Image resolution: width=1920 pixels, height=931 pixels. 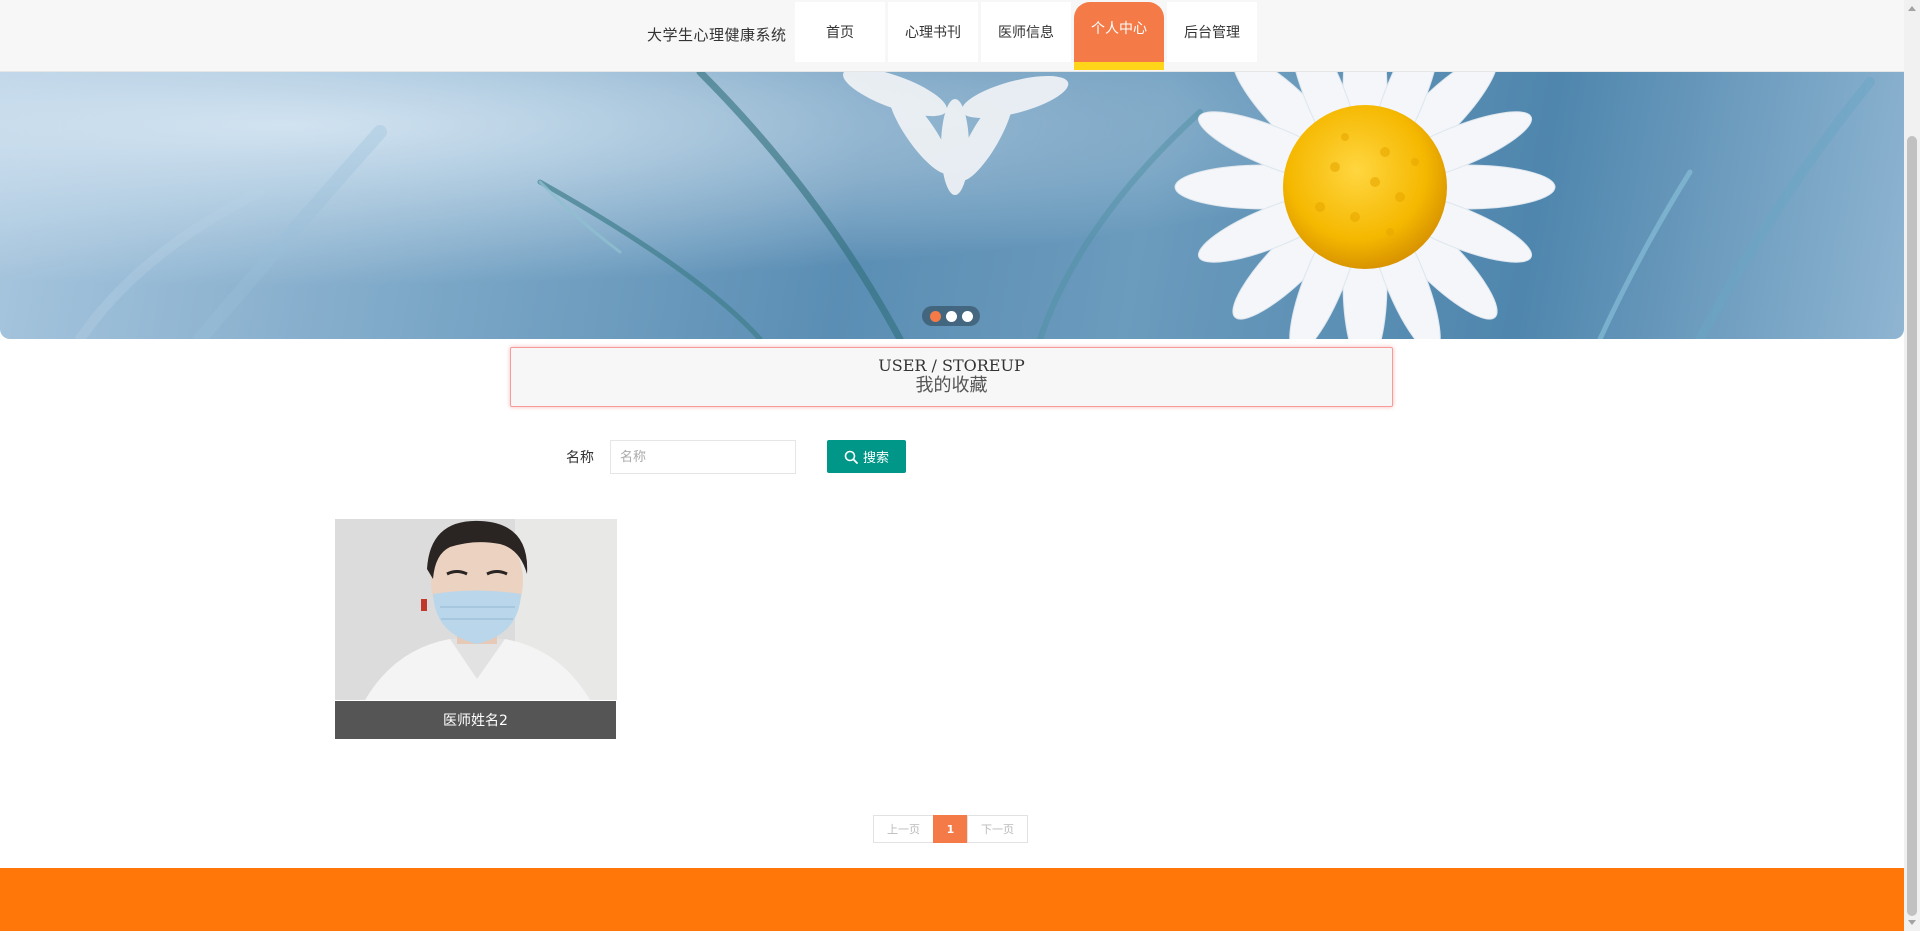 What do you see at coordinates (851, 457) in the screenshot?
I see `search-icon` at bounding box center [851, 457].